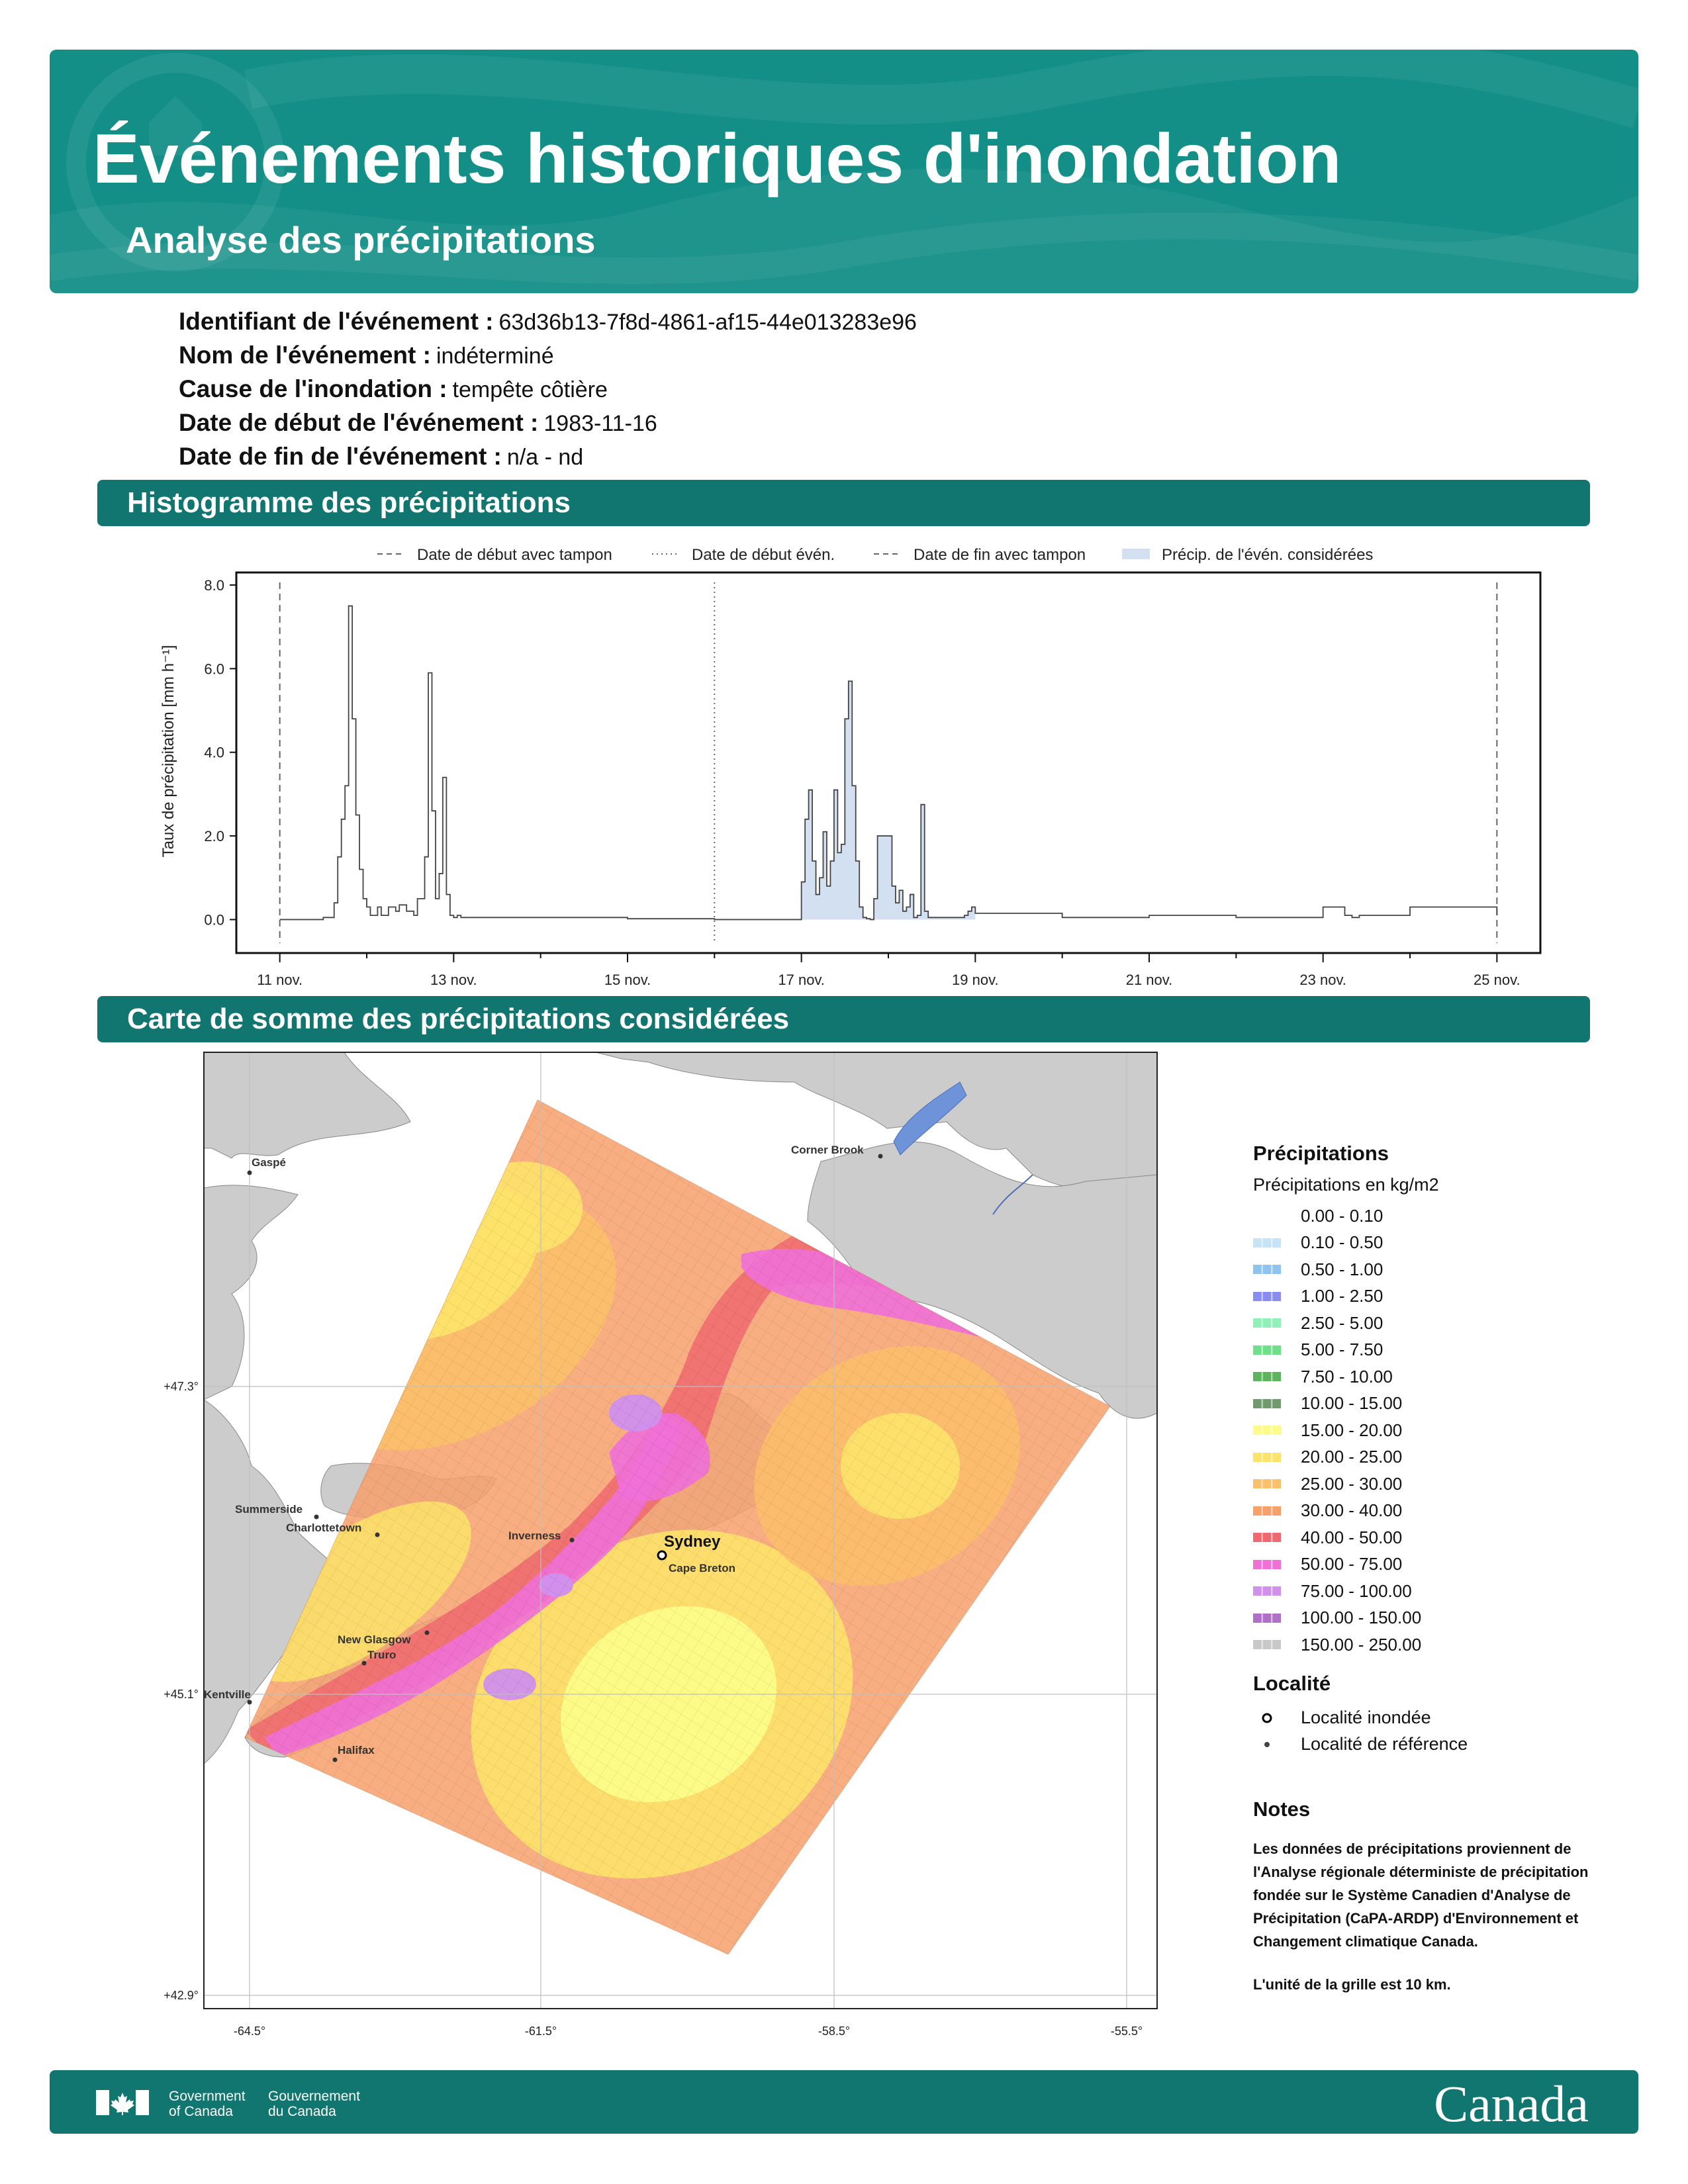 The height and width of the screenshot is (2184, 1688). I want to click on label-new-glasgow: New Glasgow, so click(374, 1639).